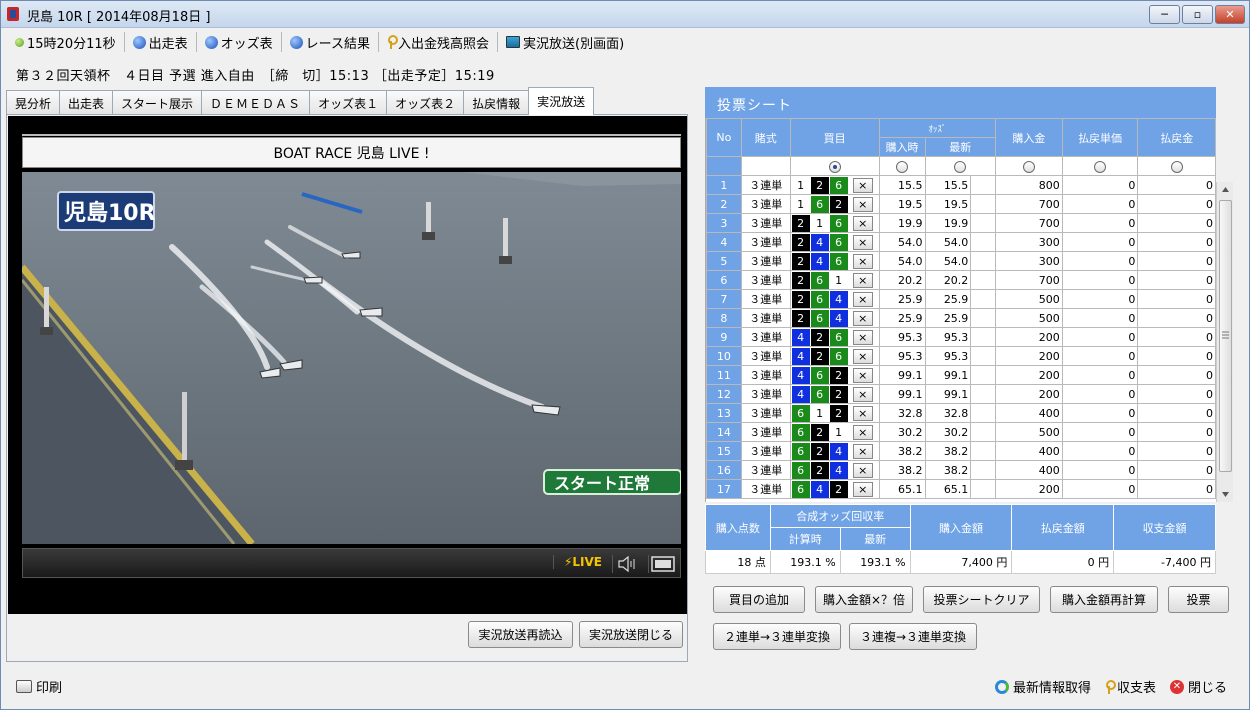 Image resolution: width=1250 pixels, height=710 pixels. Describe the element at coordinates (981, 599) in the screenshot. I see `clear-ticket-button: 投票シートクリア` at that location.